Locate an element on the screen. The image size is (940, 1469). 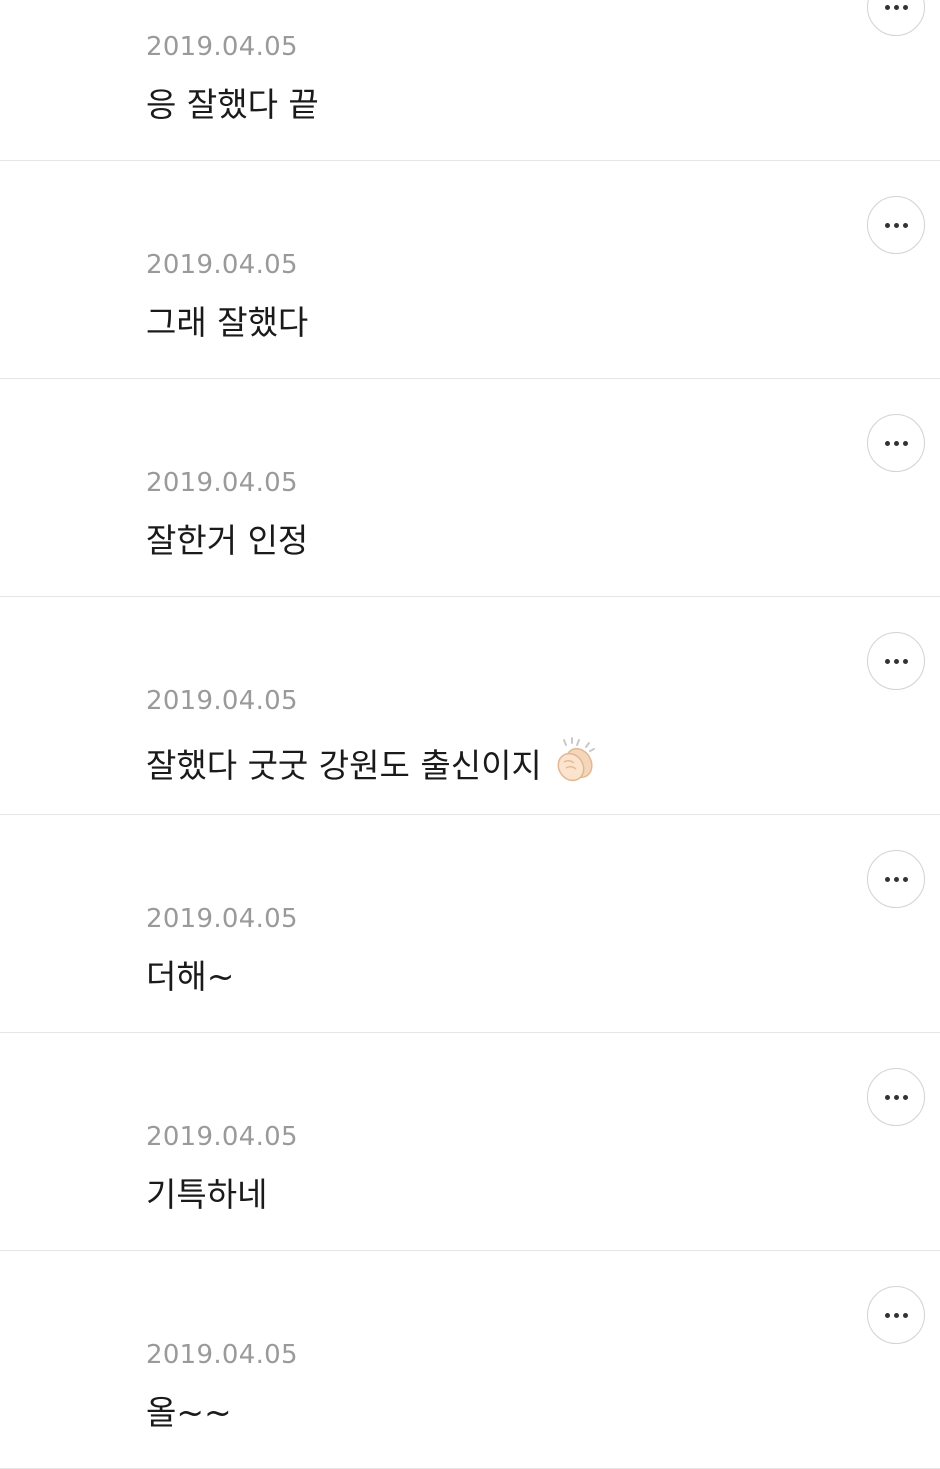
comment-text: 기특하네 is located at coordinates (207, 1194).